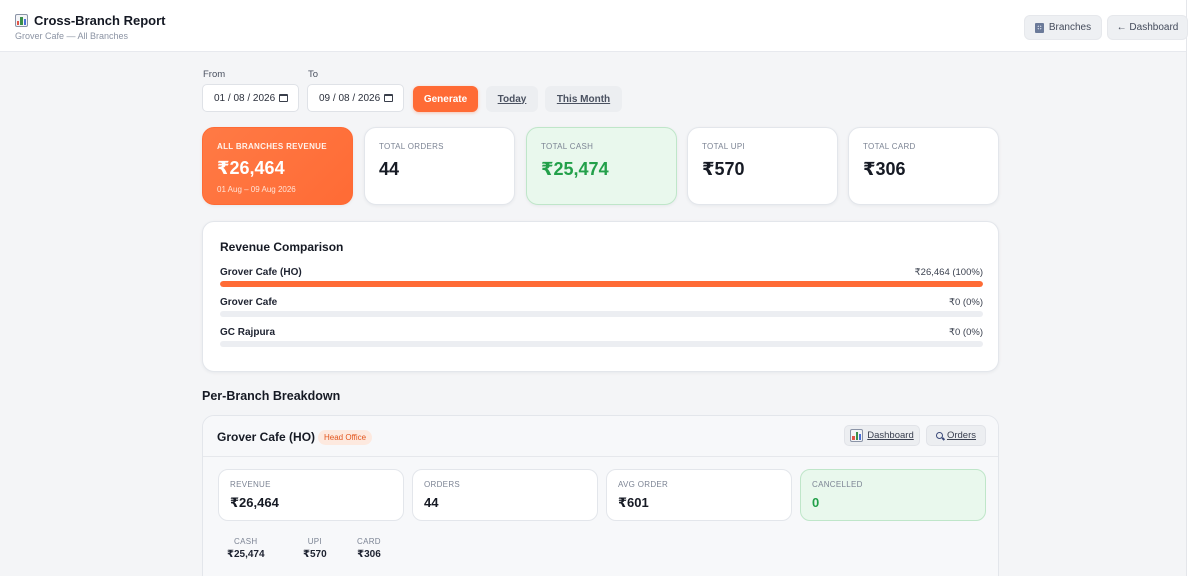 The width and height of the screenshot is (1200, 576). What do you see at coordinates (272, 146) in the screenshot?
I see `card-label: ALL BRANCHES REVENUE` at bounding box center [272, 146].